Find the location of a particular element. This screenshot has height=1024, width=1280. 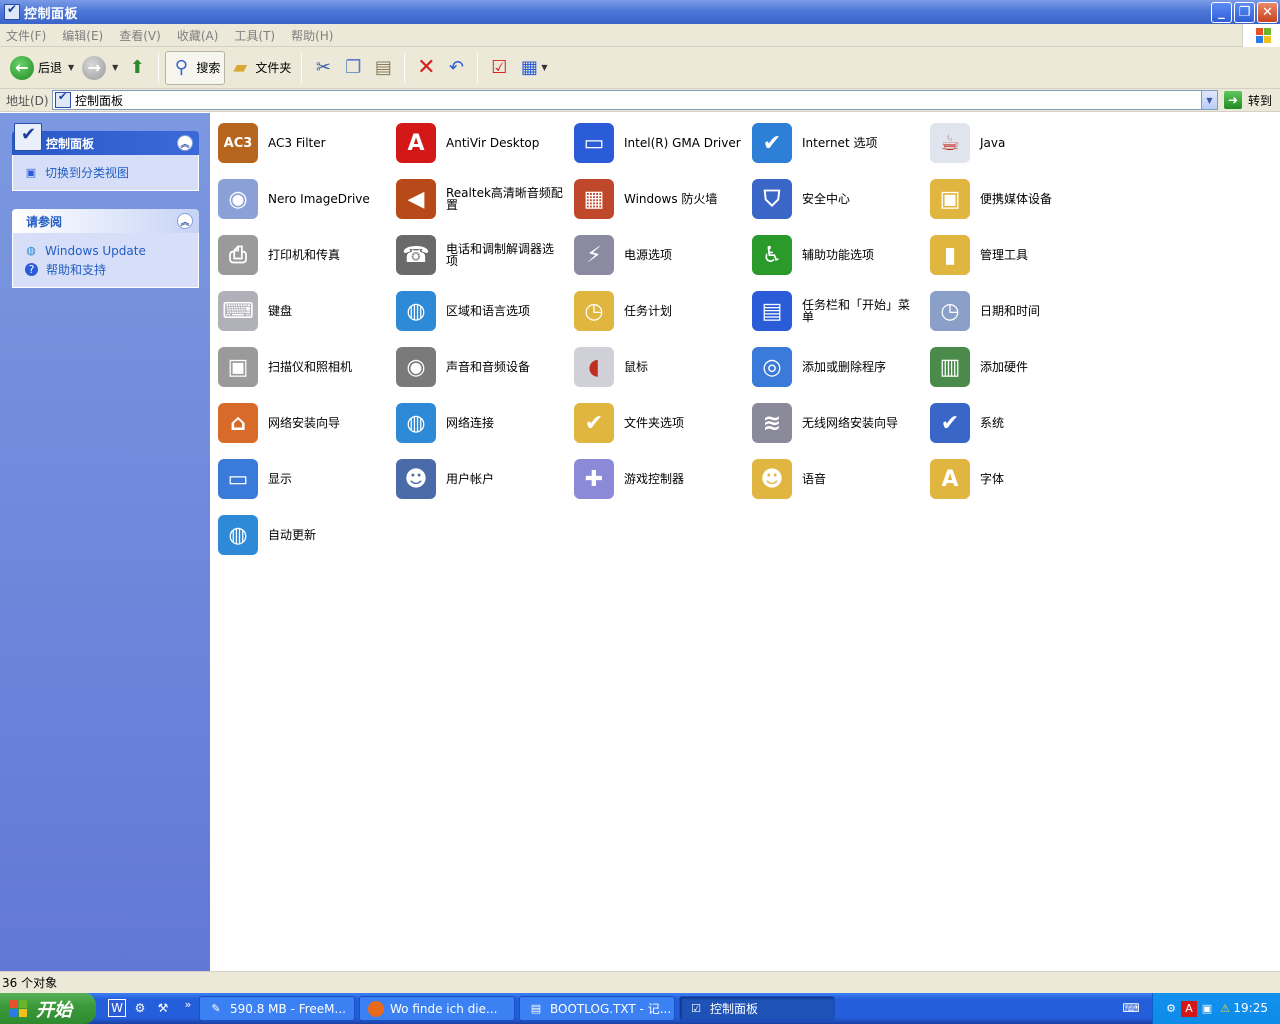

control-panel-item: ✔ 系统 is located at coordinates (1015, 423).